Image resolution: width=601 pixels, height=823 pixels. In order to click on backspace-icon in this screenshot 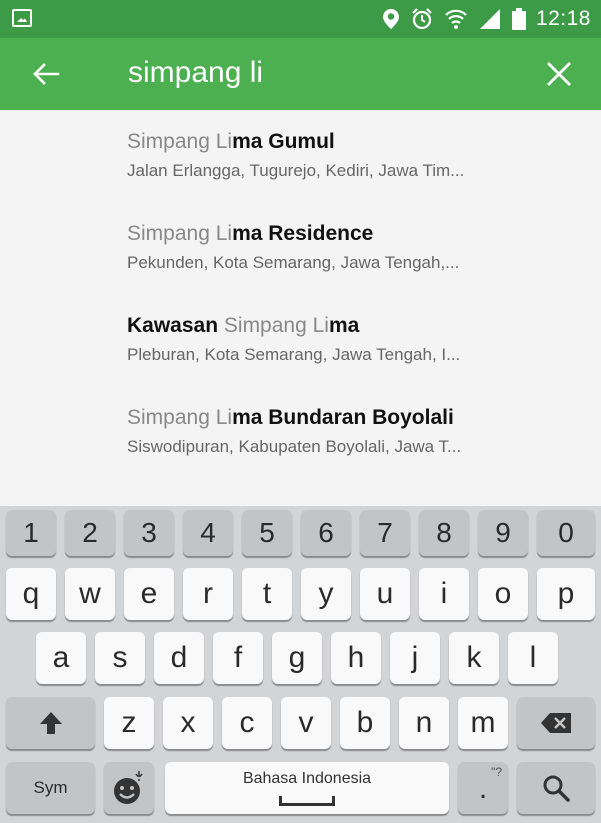, I will do `click(556, 723)`.